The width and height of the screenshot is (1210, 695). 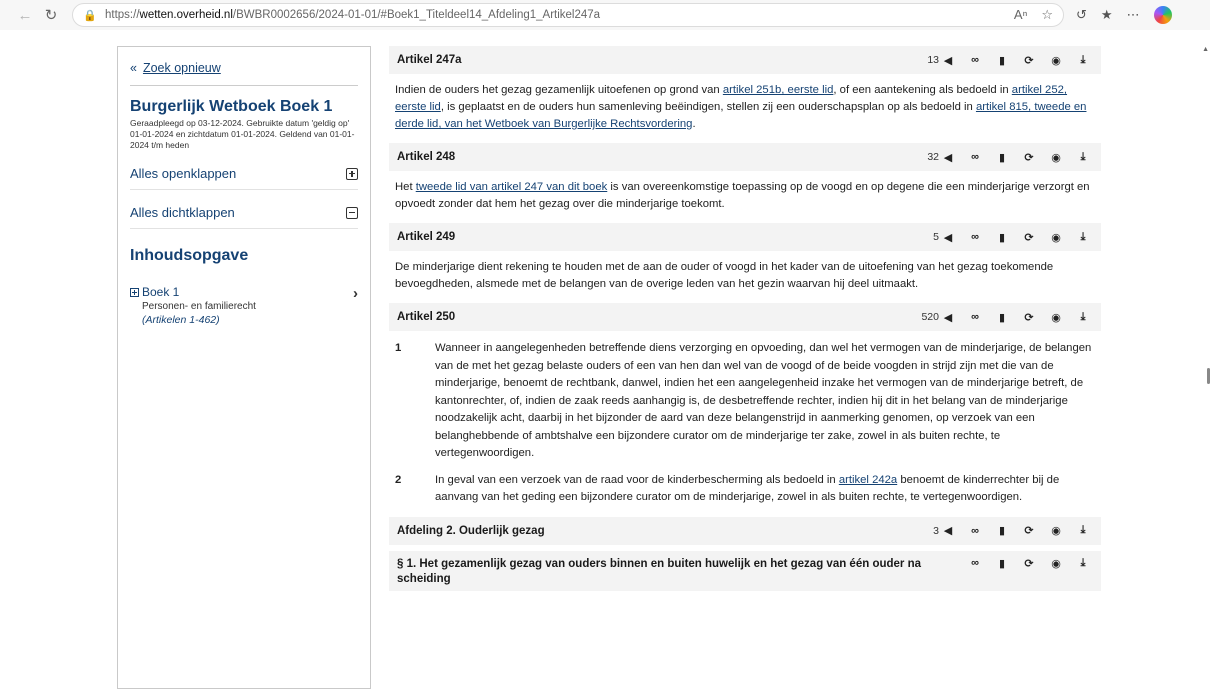 What do you see at coordinates (352, 173) in the screenshot?
I see `plus-square-icon` at bounding box center [352, 173].